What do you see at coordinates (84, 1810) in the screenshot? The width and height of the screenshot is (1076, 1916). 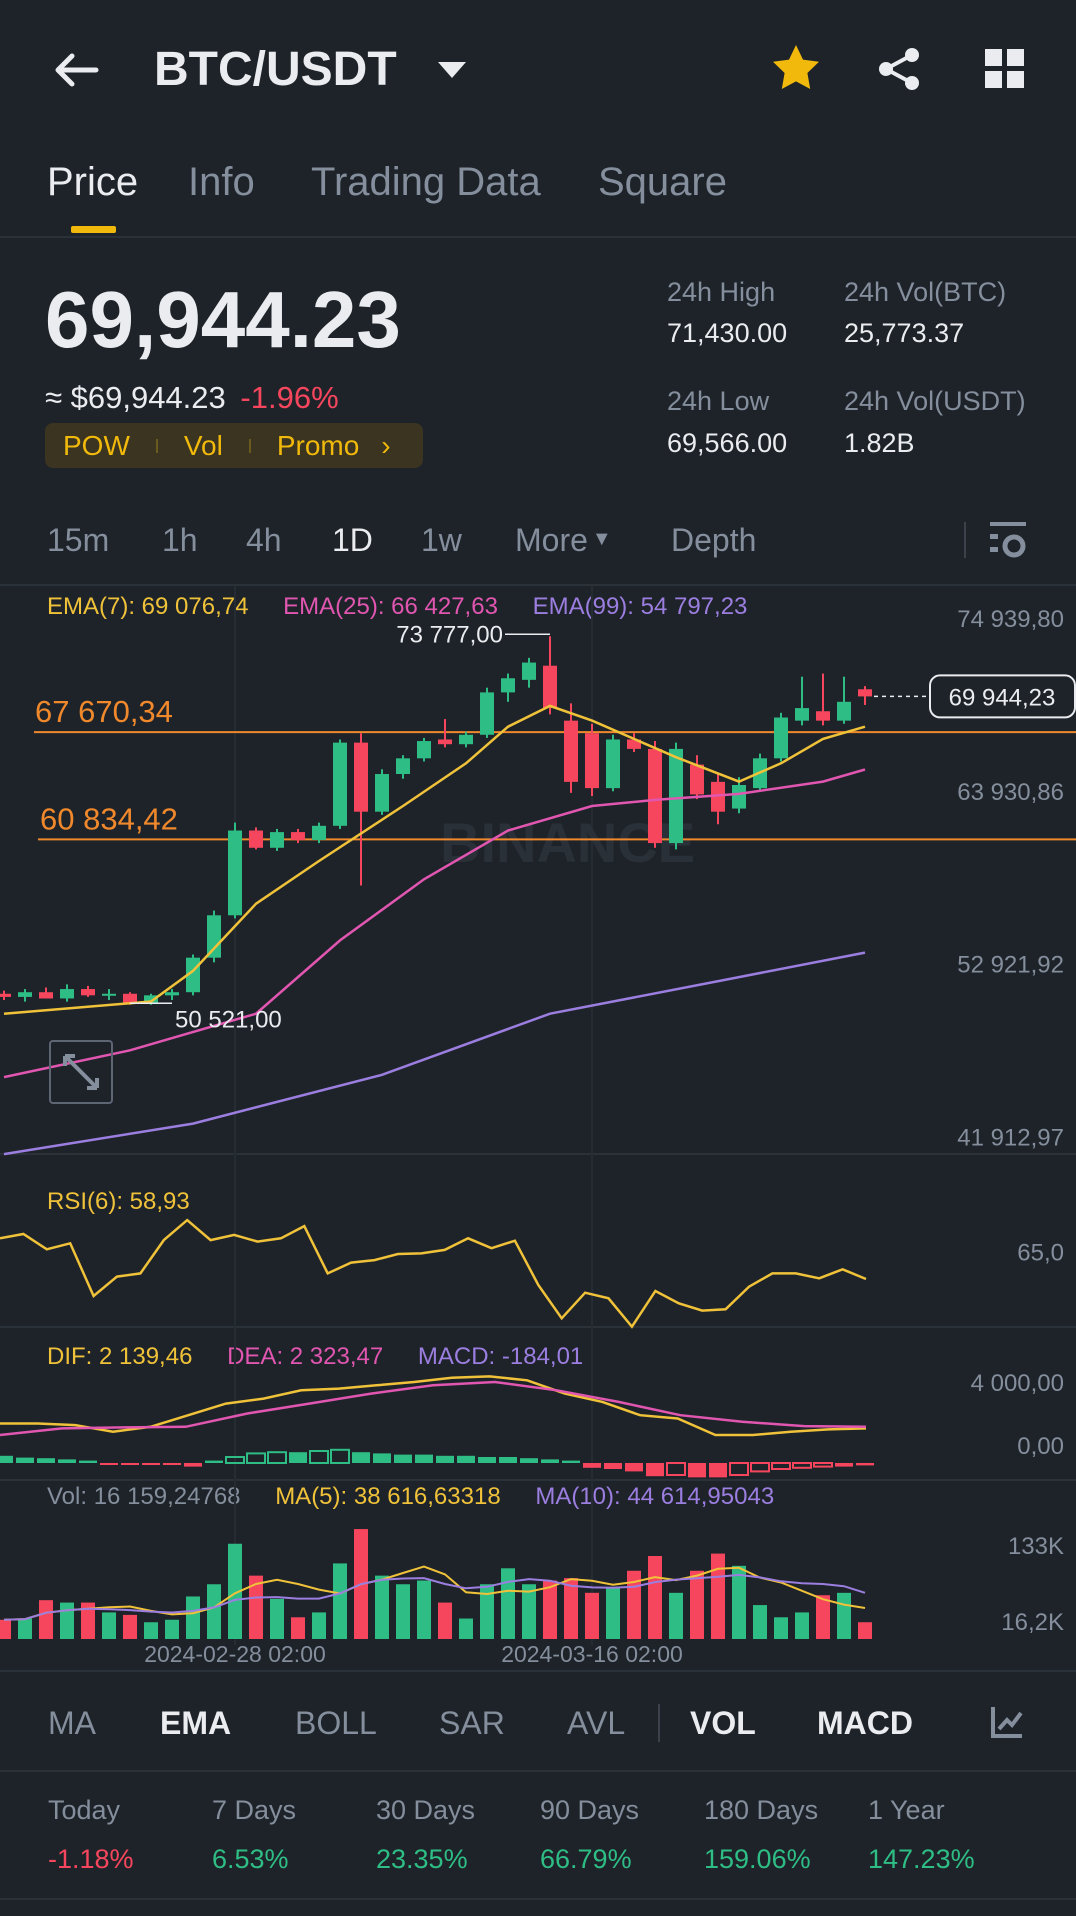 I see `performance-label: Today` at bounding box center [84, 1810].